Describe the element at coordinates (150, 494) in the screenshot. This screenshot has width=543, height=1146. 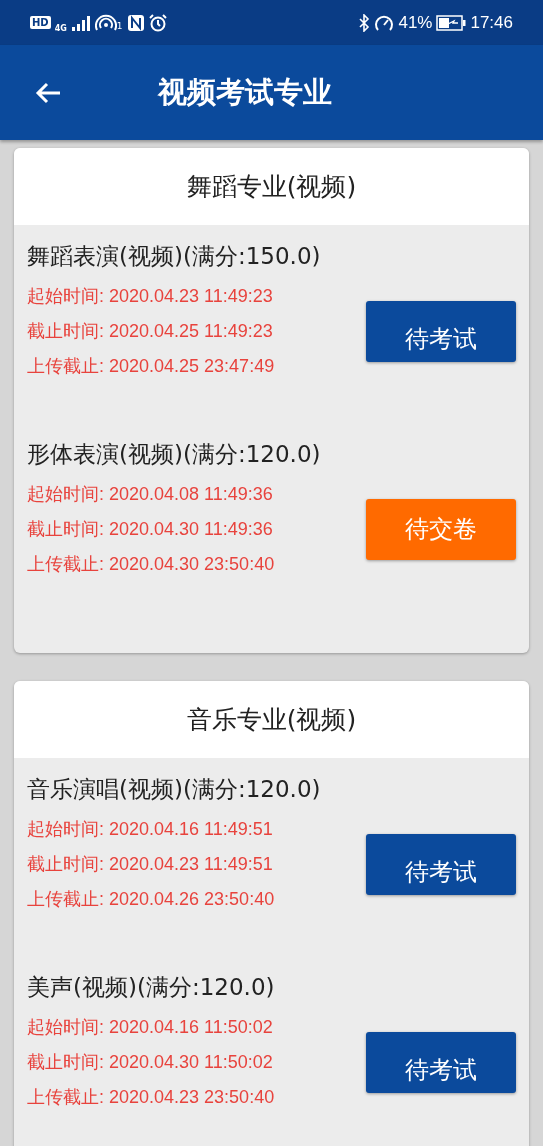
I see `start-time: 起始时间: 2020.04.08 11:49:36` at that location.